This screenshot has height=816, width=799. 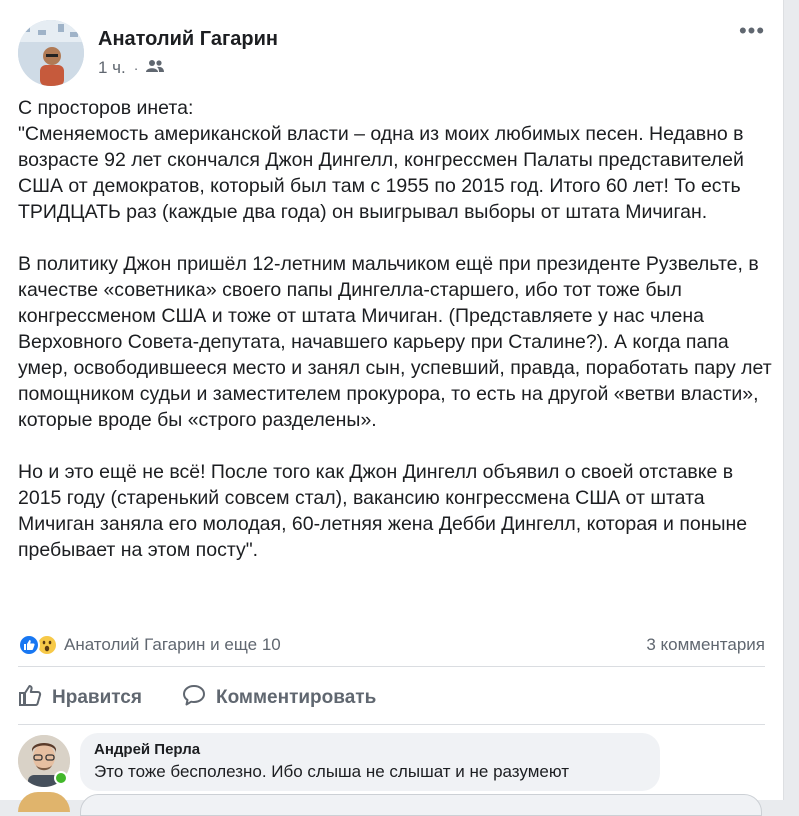 What do you see at coordinates (44, 802) in the screenshot?
I see `next-commenter-avatar` at bounding box center [44, 802].